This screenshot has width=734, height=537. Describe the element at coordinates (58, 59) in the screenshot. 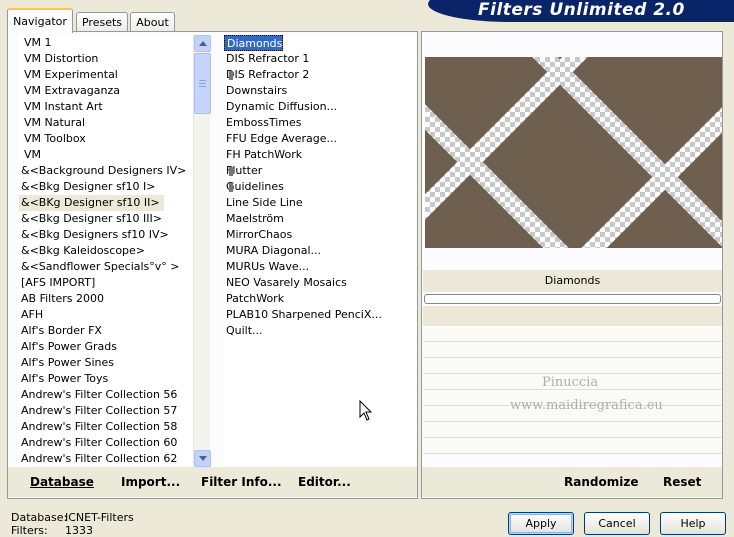

I see `category-item: VM Distortion` at that location.